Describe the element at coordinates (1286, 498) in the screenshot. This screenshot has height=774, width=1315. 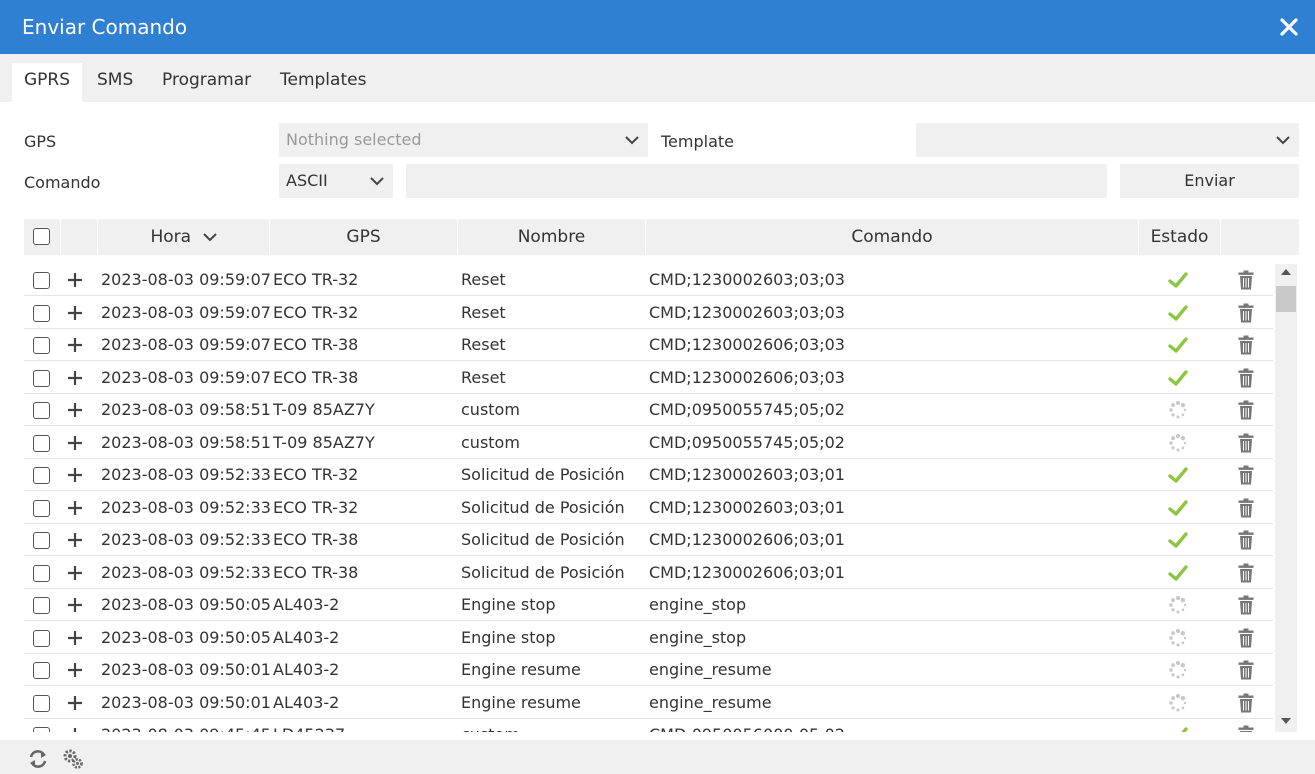
I see `table-scrollbar` at that location.